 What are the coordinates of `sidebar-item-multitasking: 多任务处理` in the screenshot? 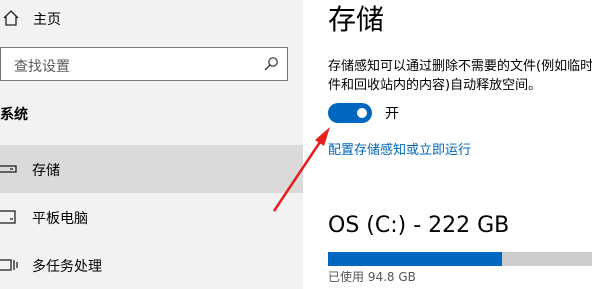 It's located at (151, 265).